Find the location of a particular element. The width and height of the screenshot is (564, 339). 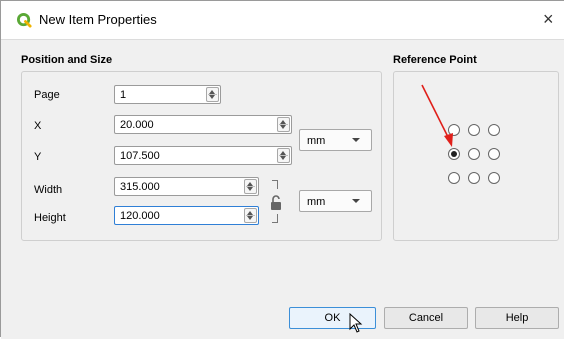

width-value: 315.000 is located at coordinates (140, 187).